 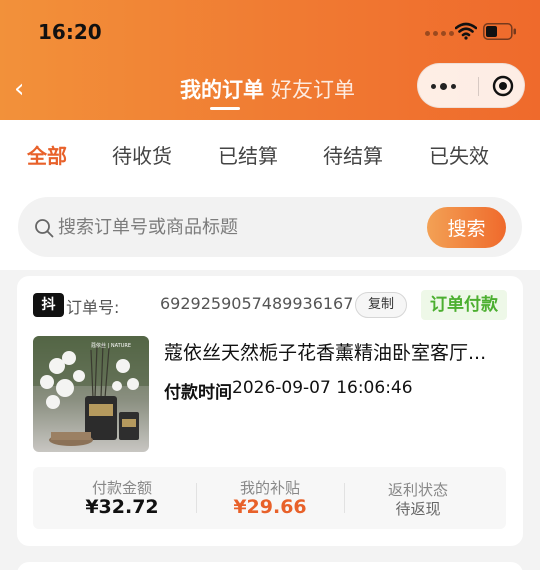 What do you see at coordinates (464, 305) in the screenshot?
I see `order-status-badge: 订单付款` at bounding box center [464, 305].